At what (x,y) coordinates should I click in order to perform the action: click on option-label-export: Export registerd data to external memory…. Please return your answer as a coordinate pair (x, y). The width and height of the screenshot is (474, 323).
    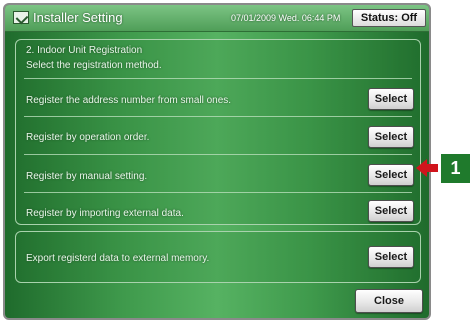
    Looking at the image, I should click on (118, 258).